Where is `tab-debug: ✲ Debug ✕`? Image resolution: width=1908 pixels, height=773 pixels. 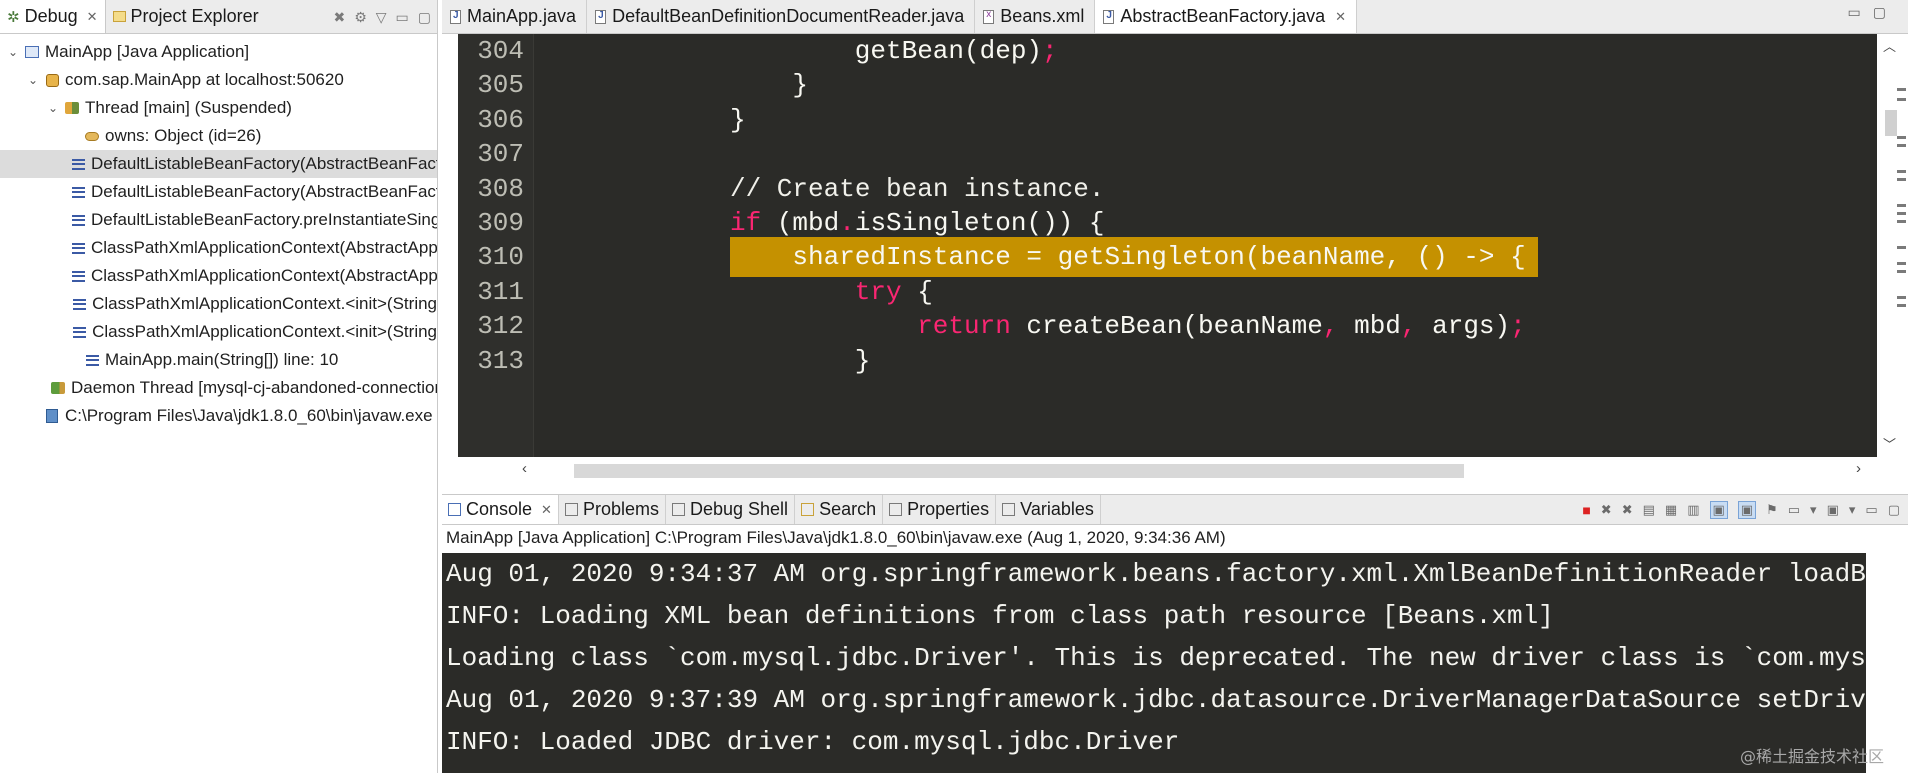
tab-debug: ✲ Debug ✕ is located at coordinates (53, 16).